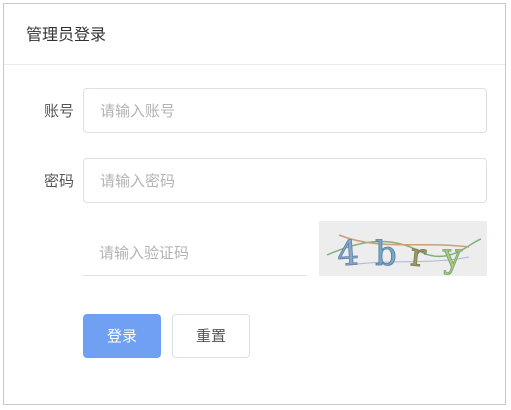 The width and height of the screenshot is (511, 410). I want to click on login-button: 登录, so click(122, 336).